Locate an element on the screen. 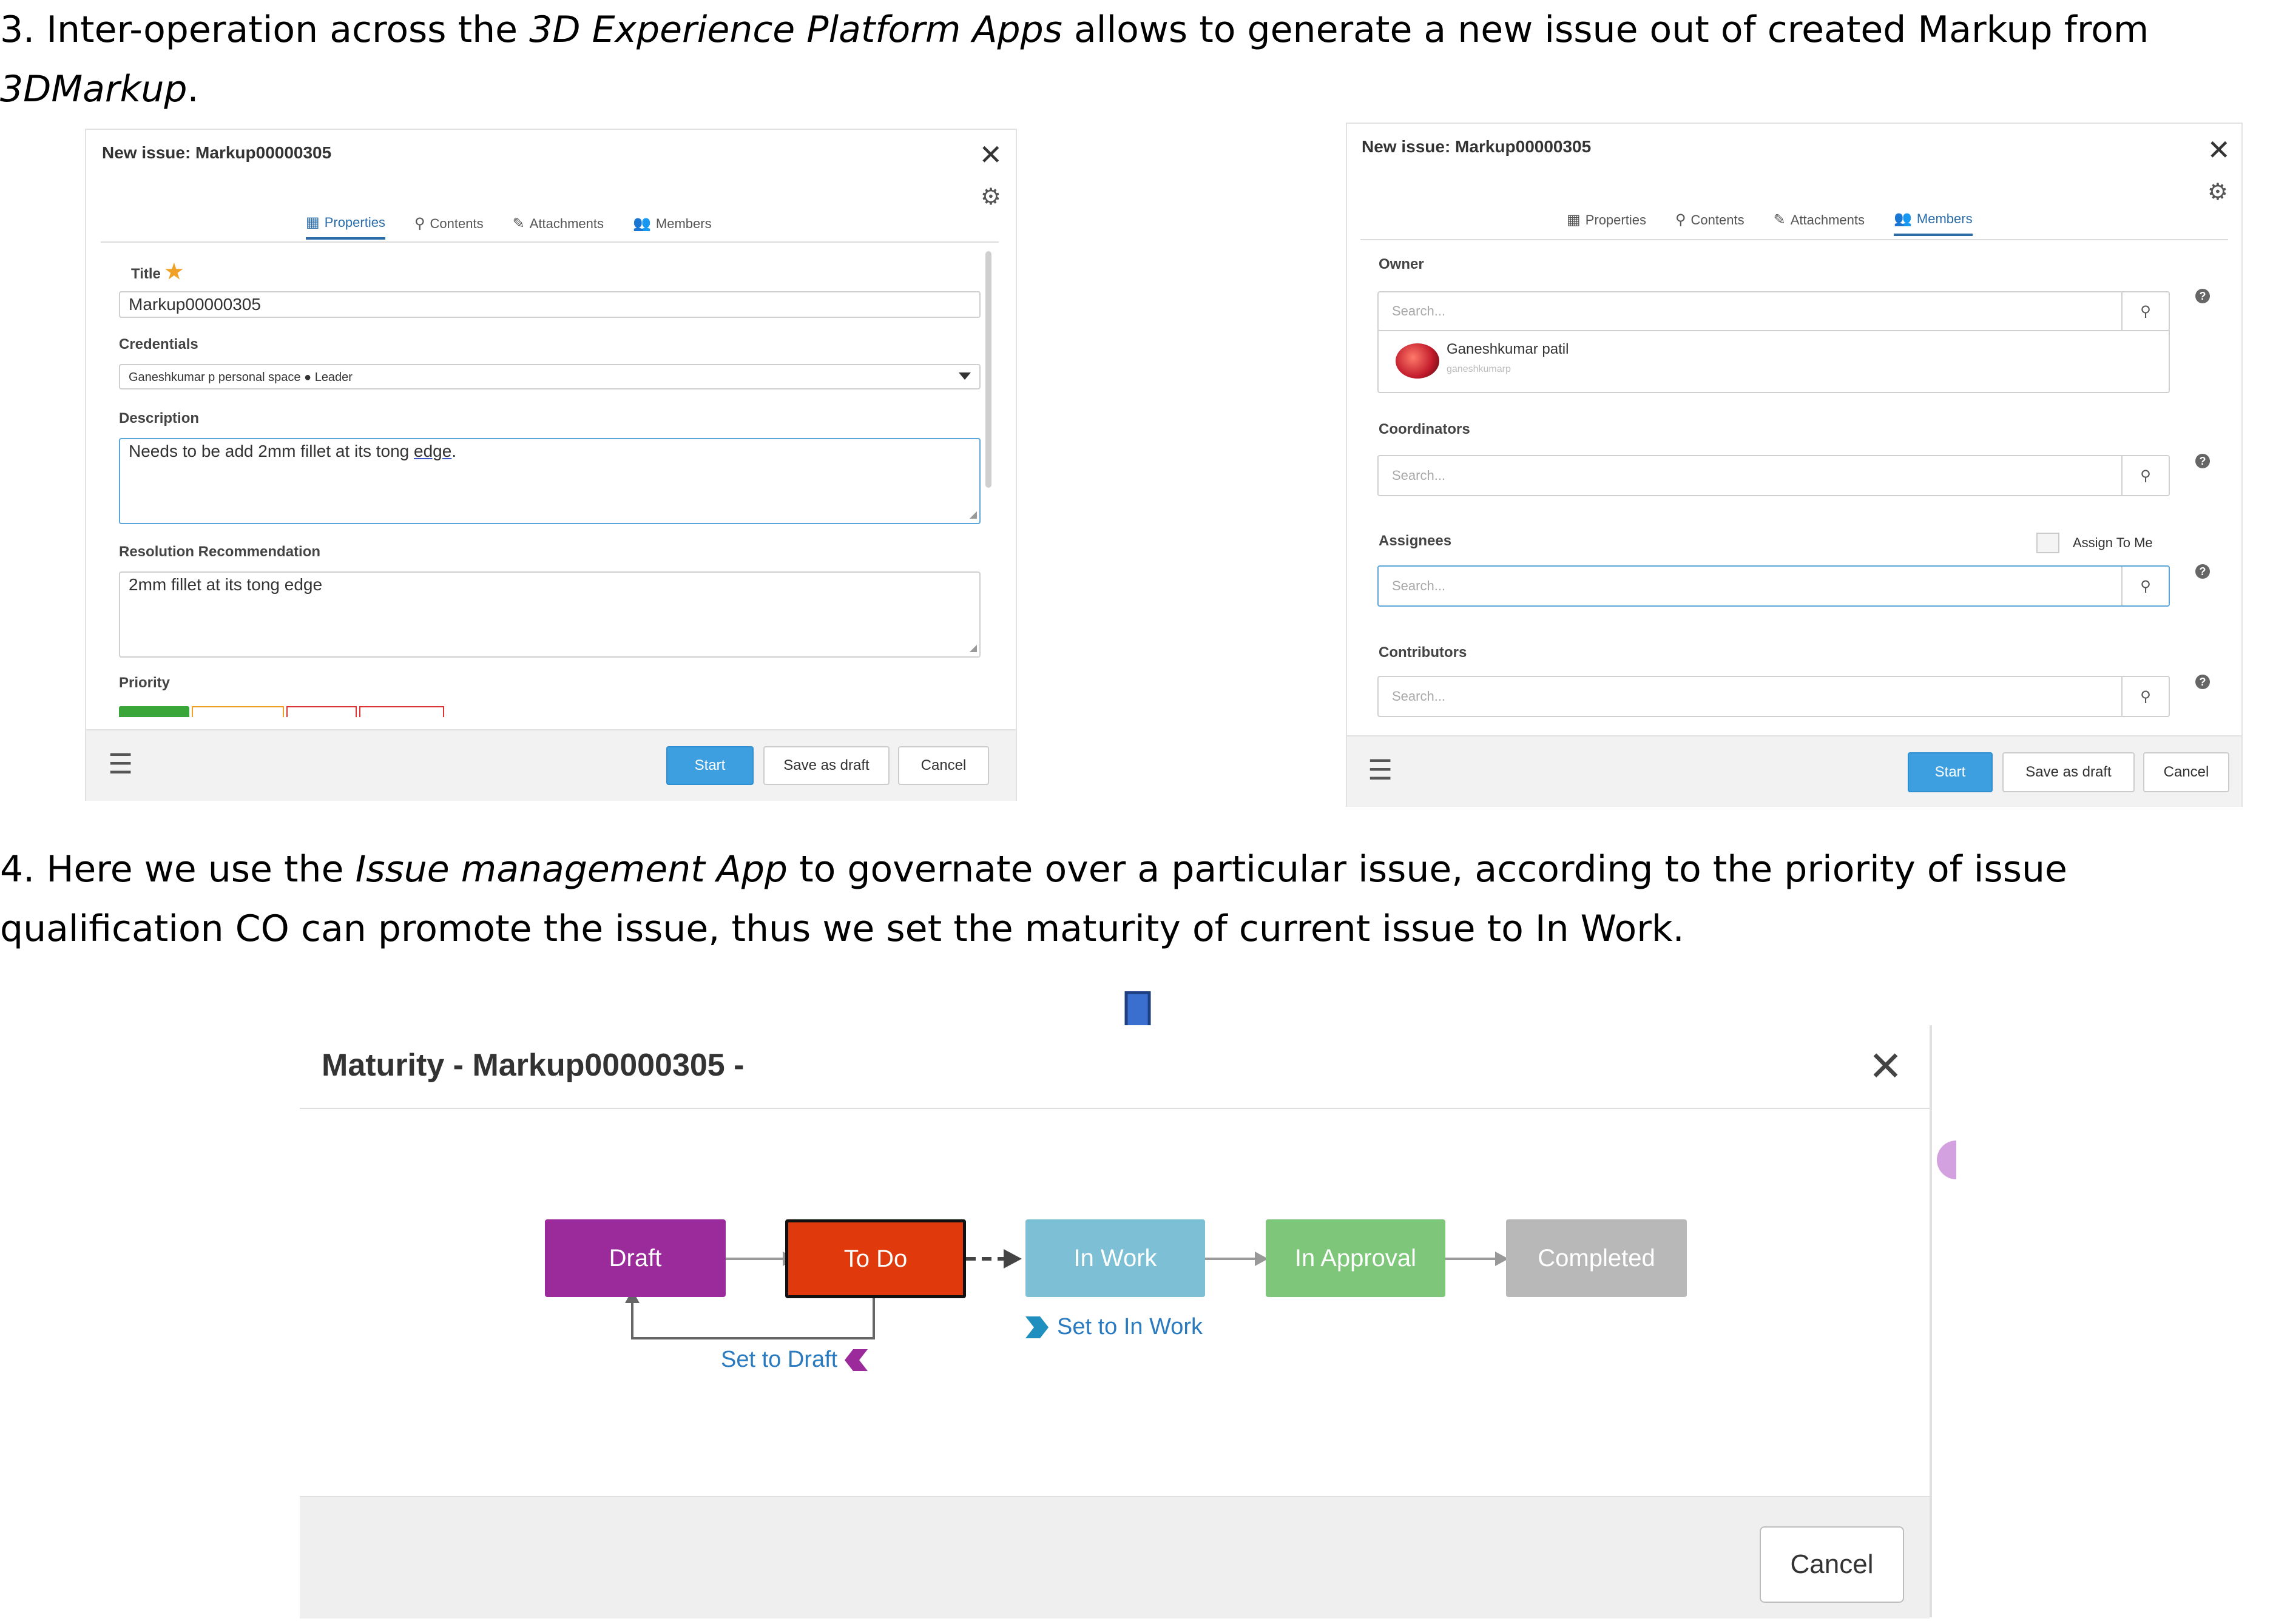  priority-low-option is located at coordinates (154, 711).